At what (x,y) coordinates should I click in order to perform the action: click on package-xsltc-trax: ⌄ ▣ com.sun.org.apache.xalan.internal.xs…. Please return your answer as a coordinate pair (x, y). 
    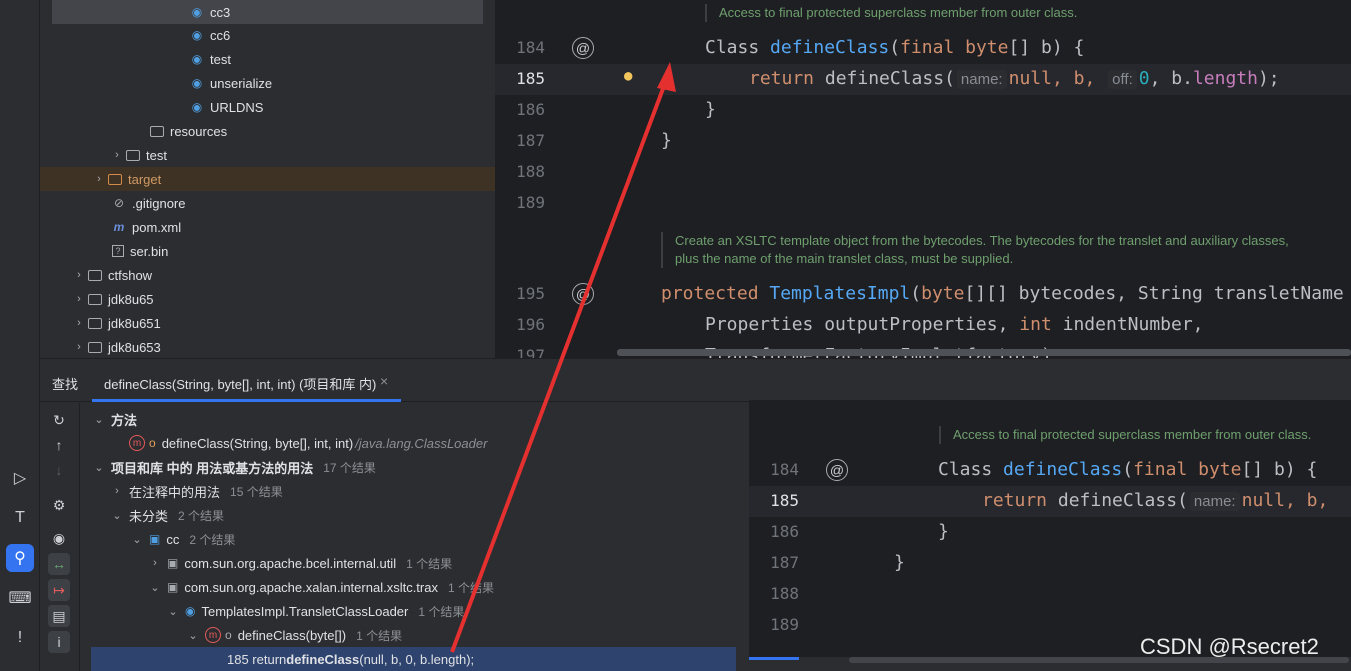
    Looking at the image, I should click on (320, 587).